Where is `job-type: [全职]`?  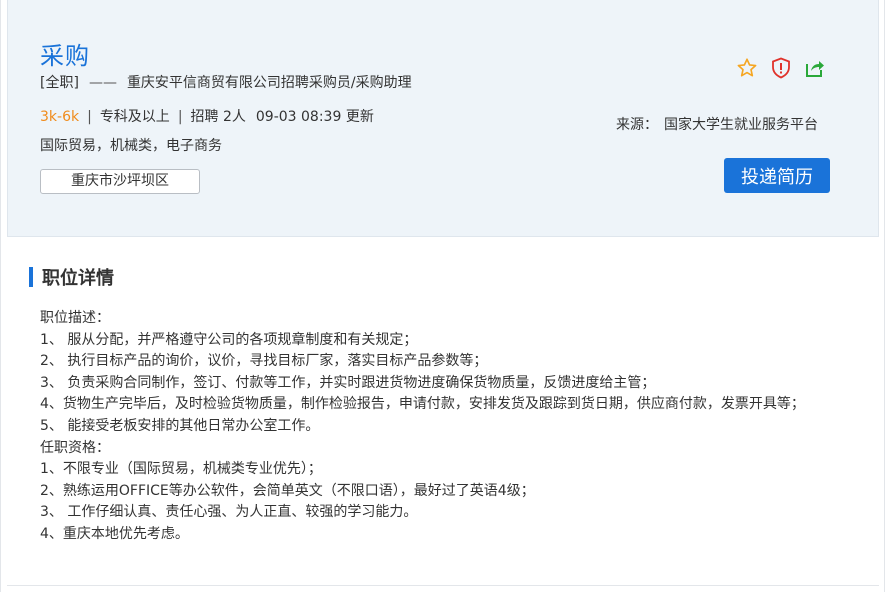 job-type: [全职] is located at coordinates (59, 83).